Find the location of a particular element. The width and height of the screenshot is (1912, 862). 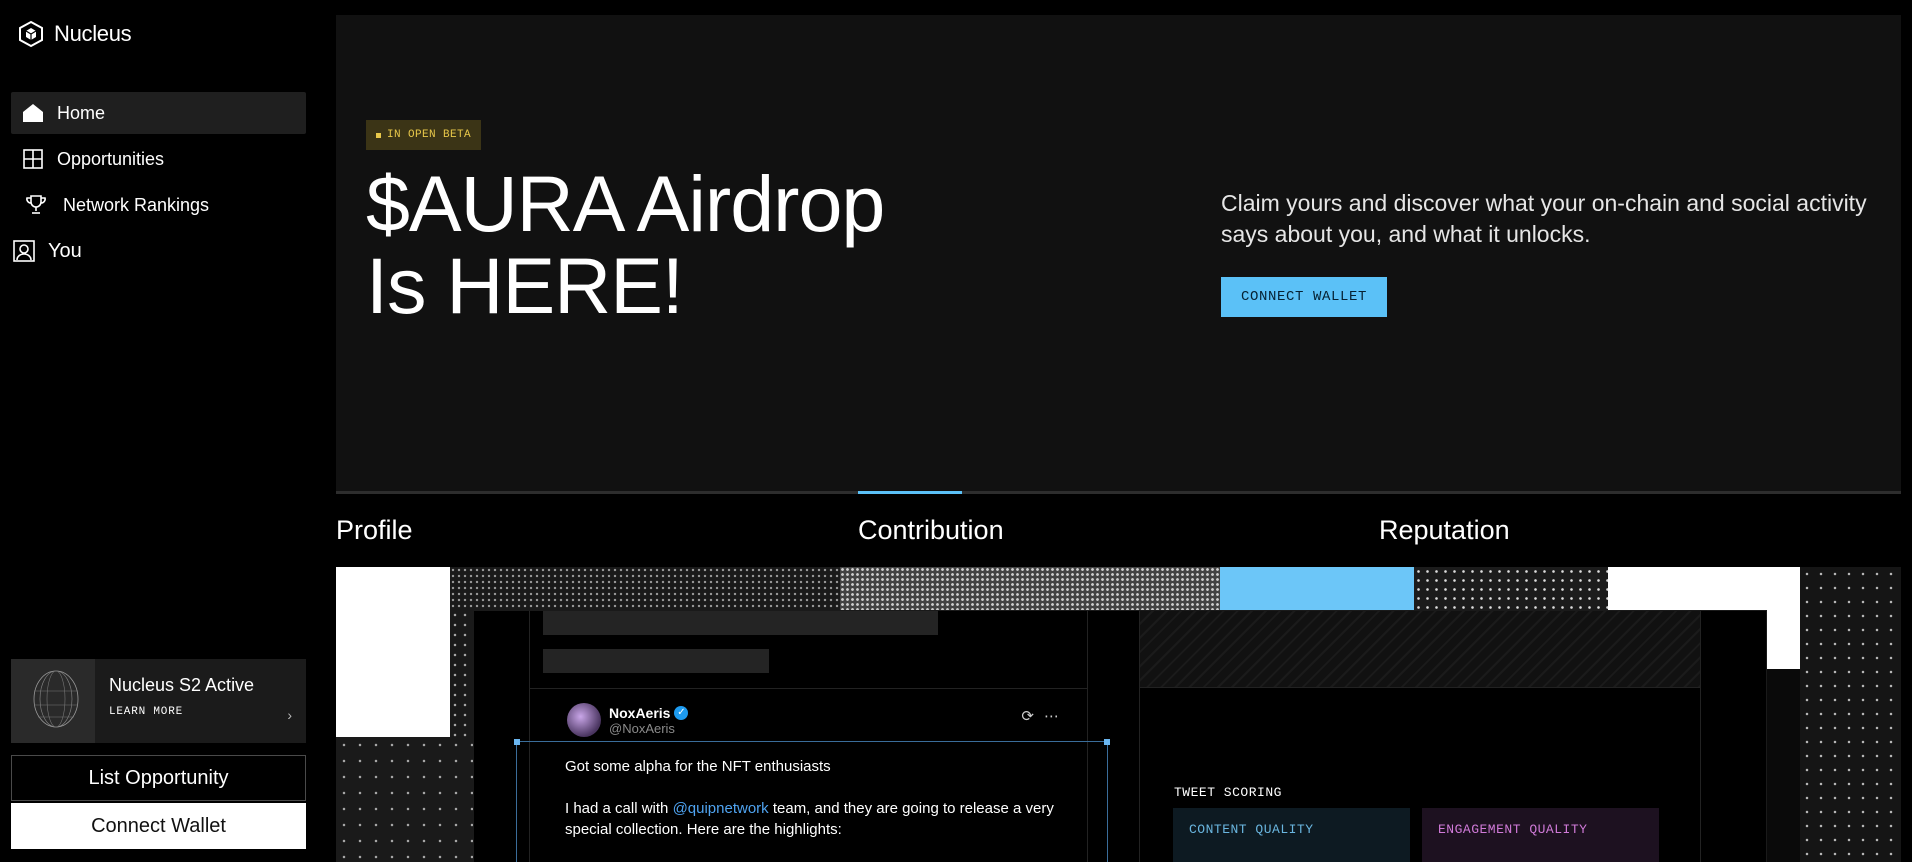

tweet-actions: ⟳ ⋯ is located at coordinates (1040, 716).